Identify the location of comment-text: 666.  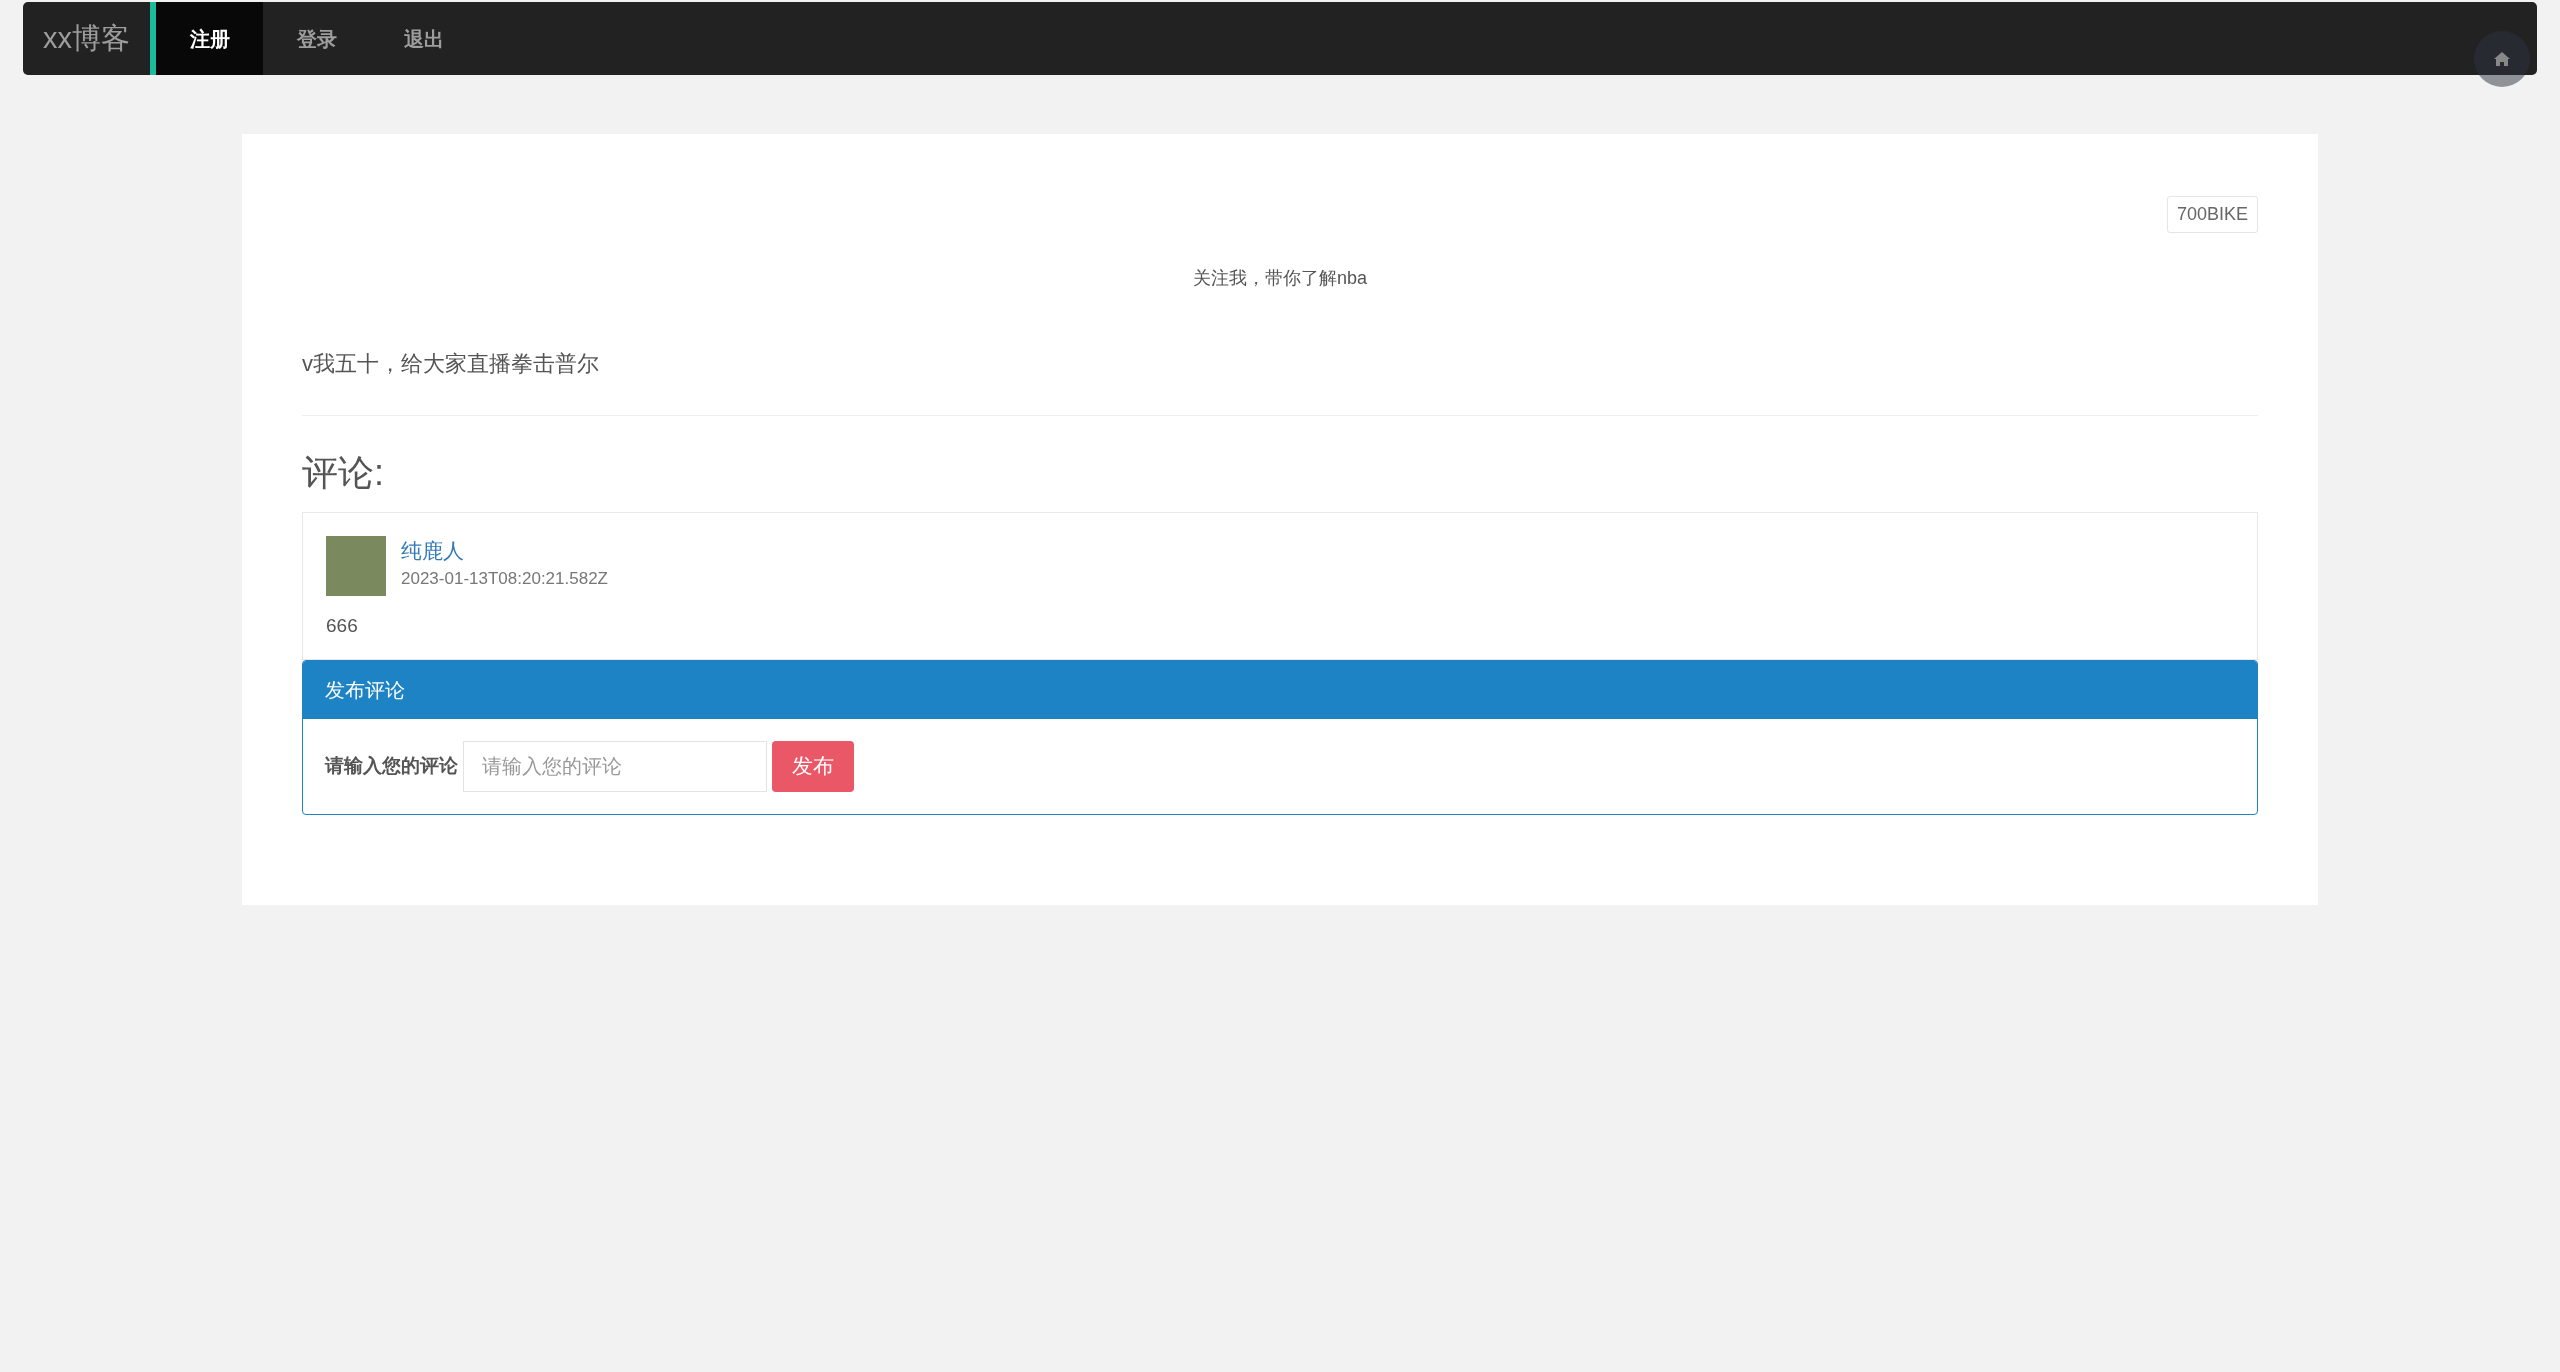
(342, 625).